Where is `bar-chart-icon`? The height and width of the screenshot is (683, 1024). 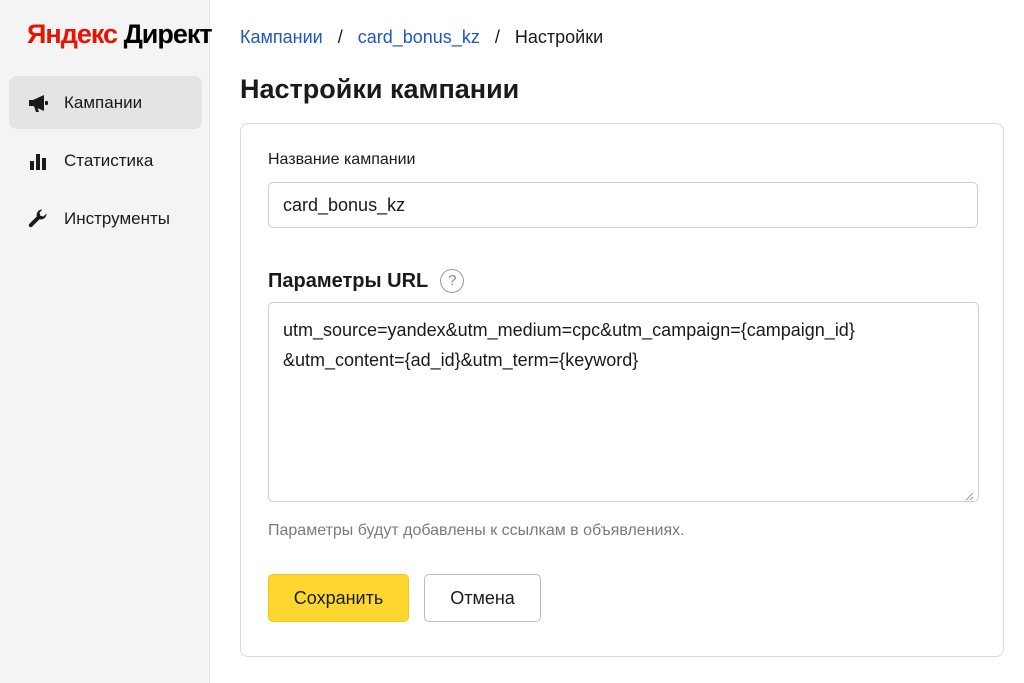
bar-chart-icon is located at coordinates (38, 161).